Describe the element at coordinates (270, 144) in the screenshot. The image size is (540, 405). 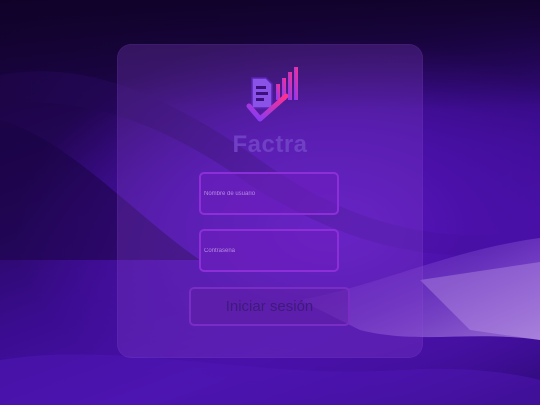
I see `brand-name: Factra` at that location.